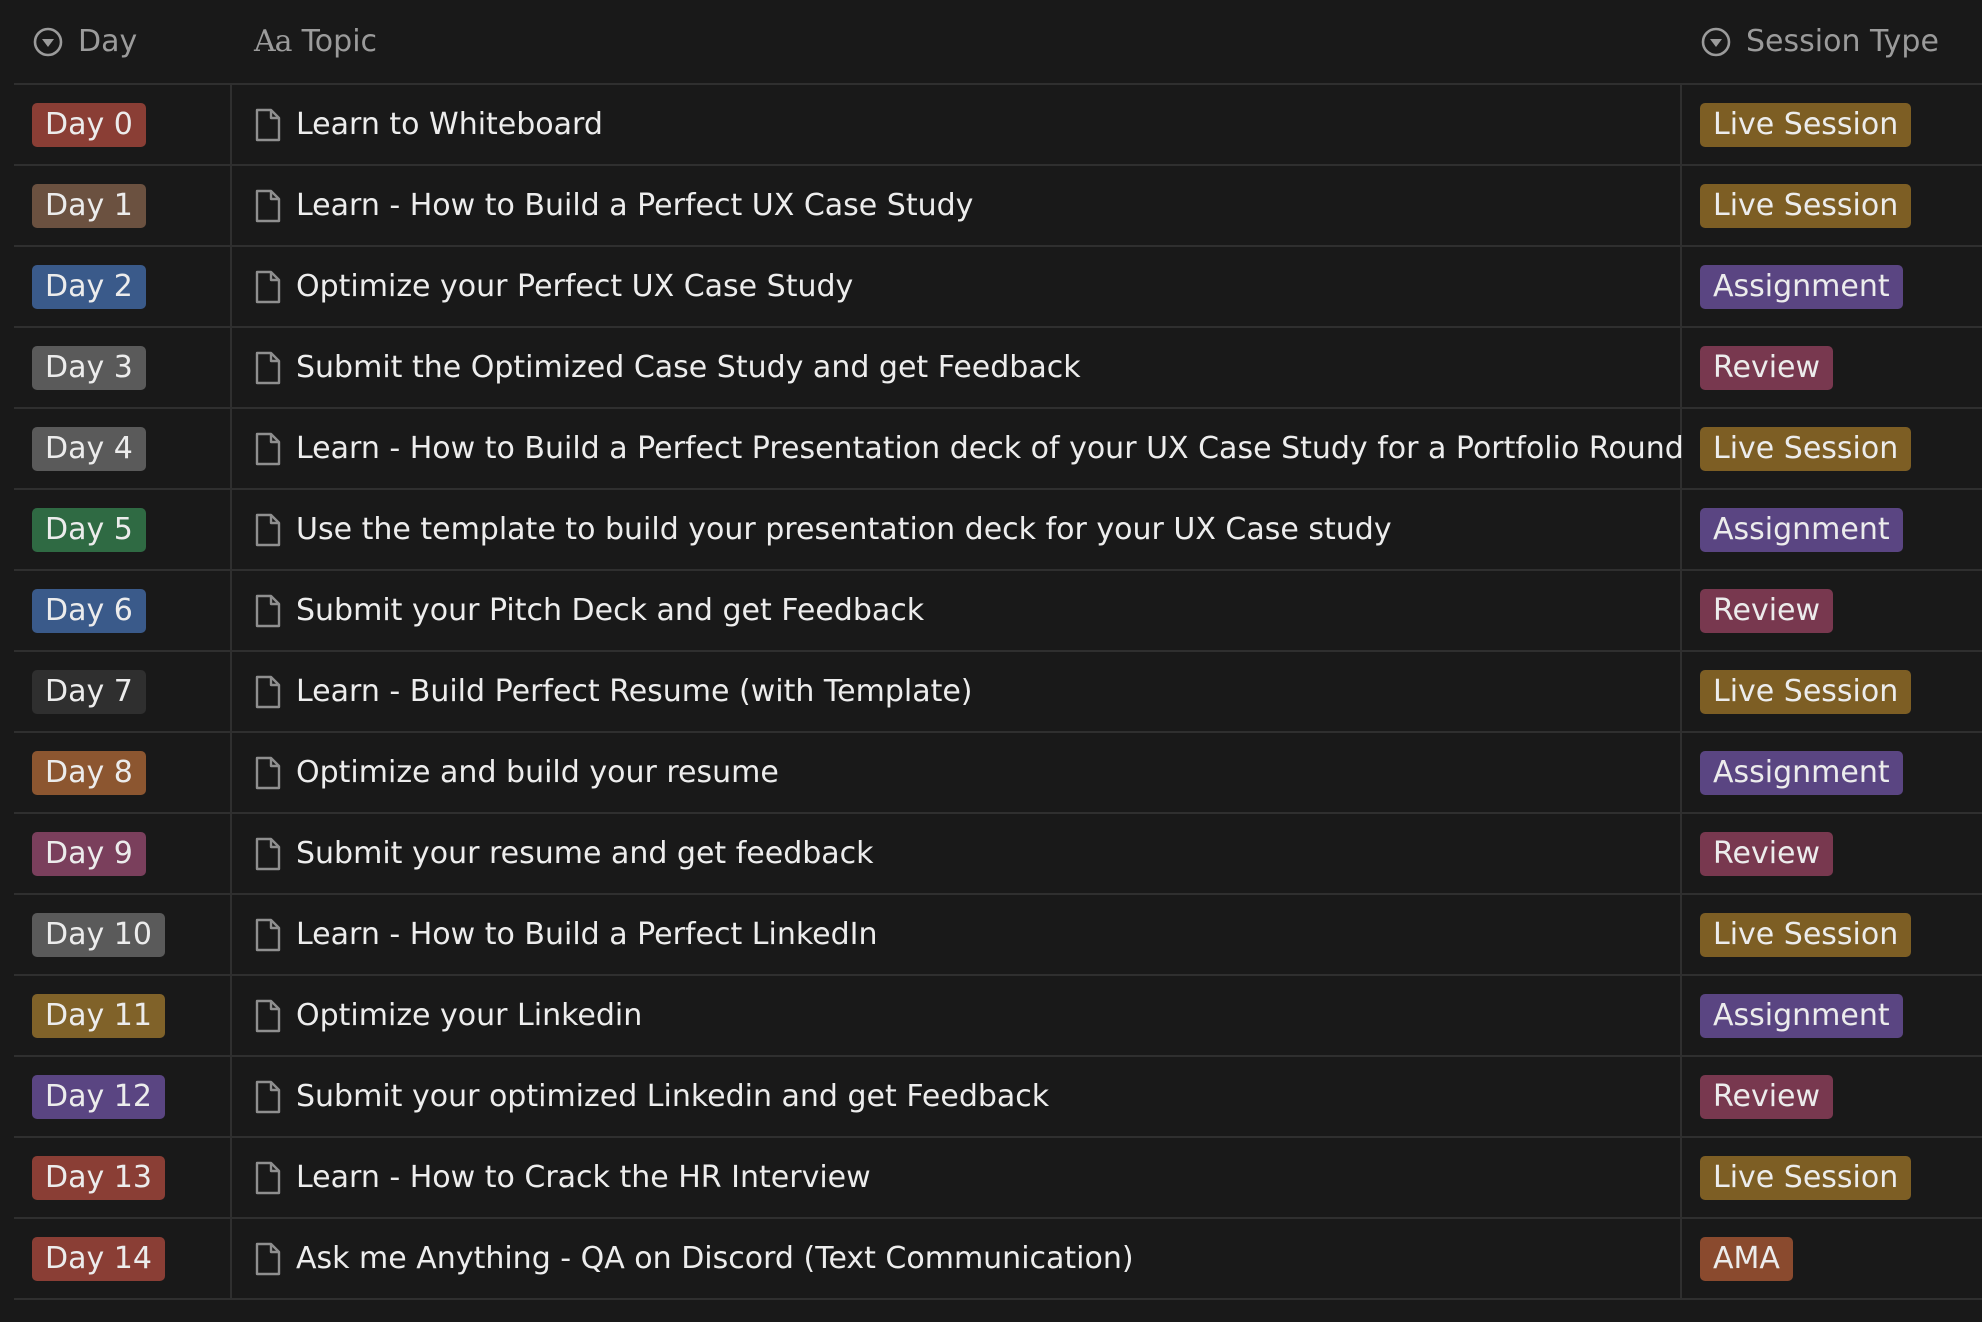 This screenshot has height=1322, width=1982. I want to click on day-cell: Day 6, so click(123, 610).